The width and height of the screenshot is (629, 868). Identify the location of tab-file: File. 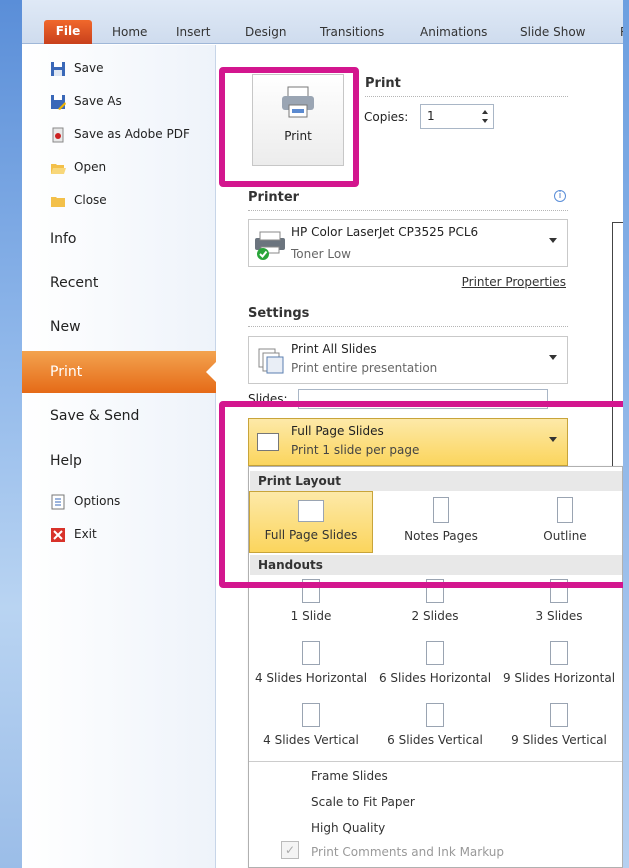
(68, 32).